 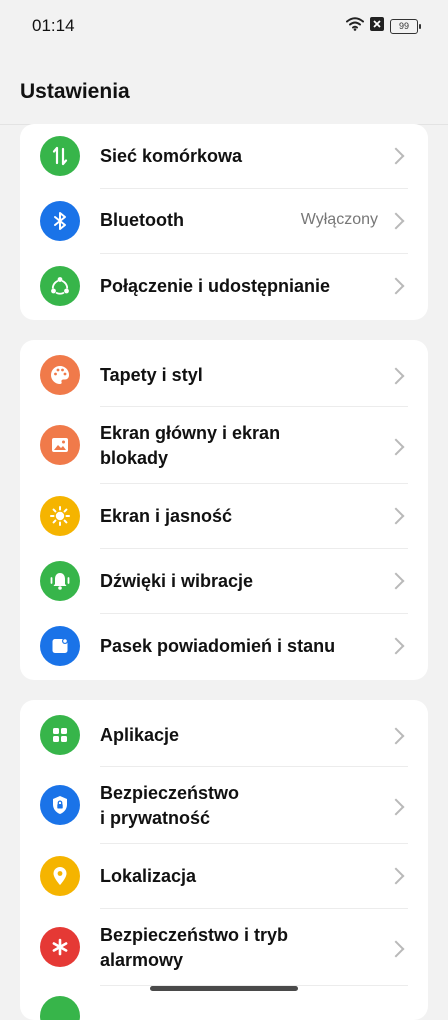 I want to click on status-icons: 99, so click(x=383, y=26).